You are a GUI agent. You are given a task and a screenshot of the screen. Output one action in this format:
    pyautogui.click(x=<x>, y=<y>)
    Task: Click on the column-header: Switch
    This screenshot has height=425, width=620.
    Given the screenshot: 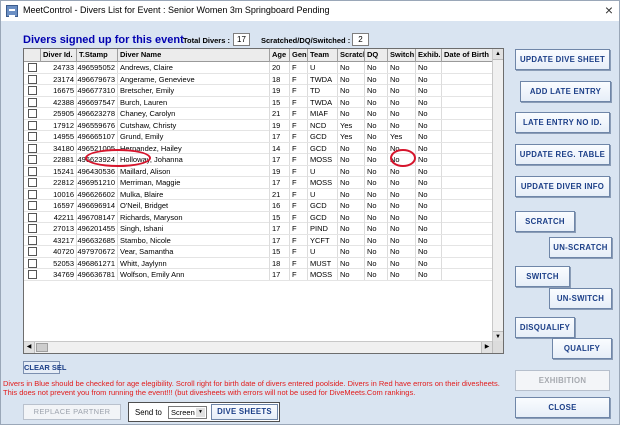 What is the action you would take?
    pyautogui.click(x=402, y=55)
    